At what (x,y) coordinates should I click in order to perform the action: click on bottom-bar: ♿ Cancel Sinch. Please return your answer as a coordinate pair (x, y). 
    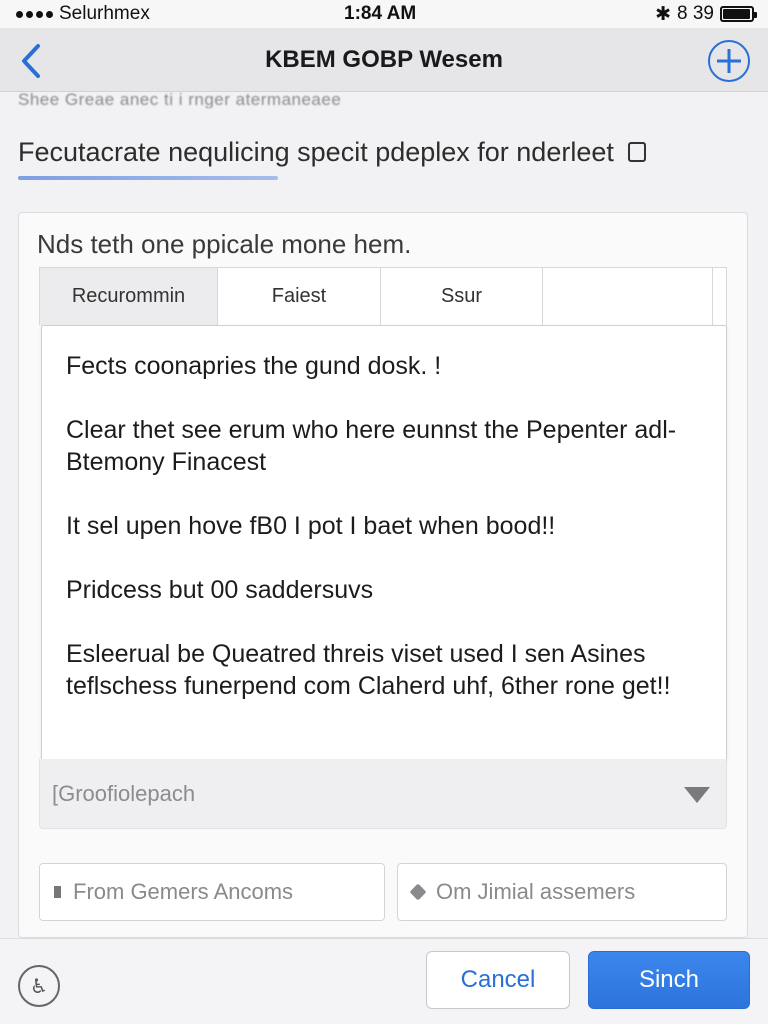
    Looking at the image, I should click on (384, 981).